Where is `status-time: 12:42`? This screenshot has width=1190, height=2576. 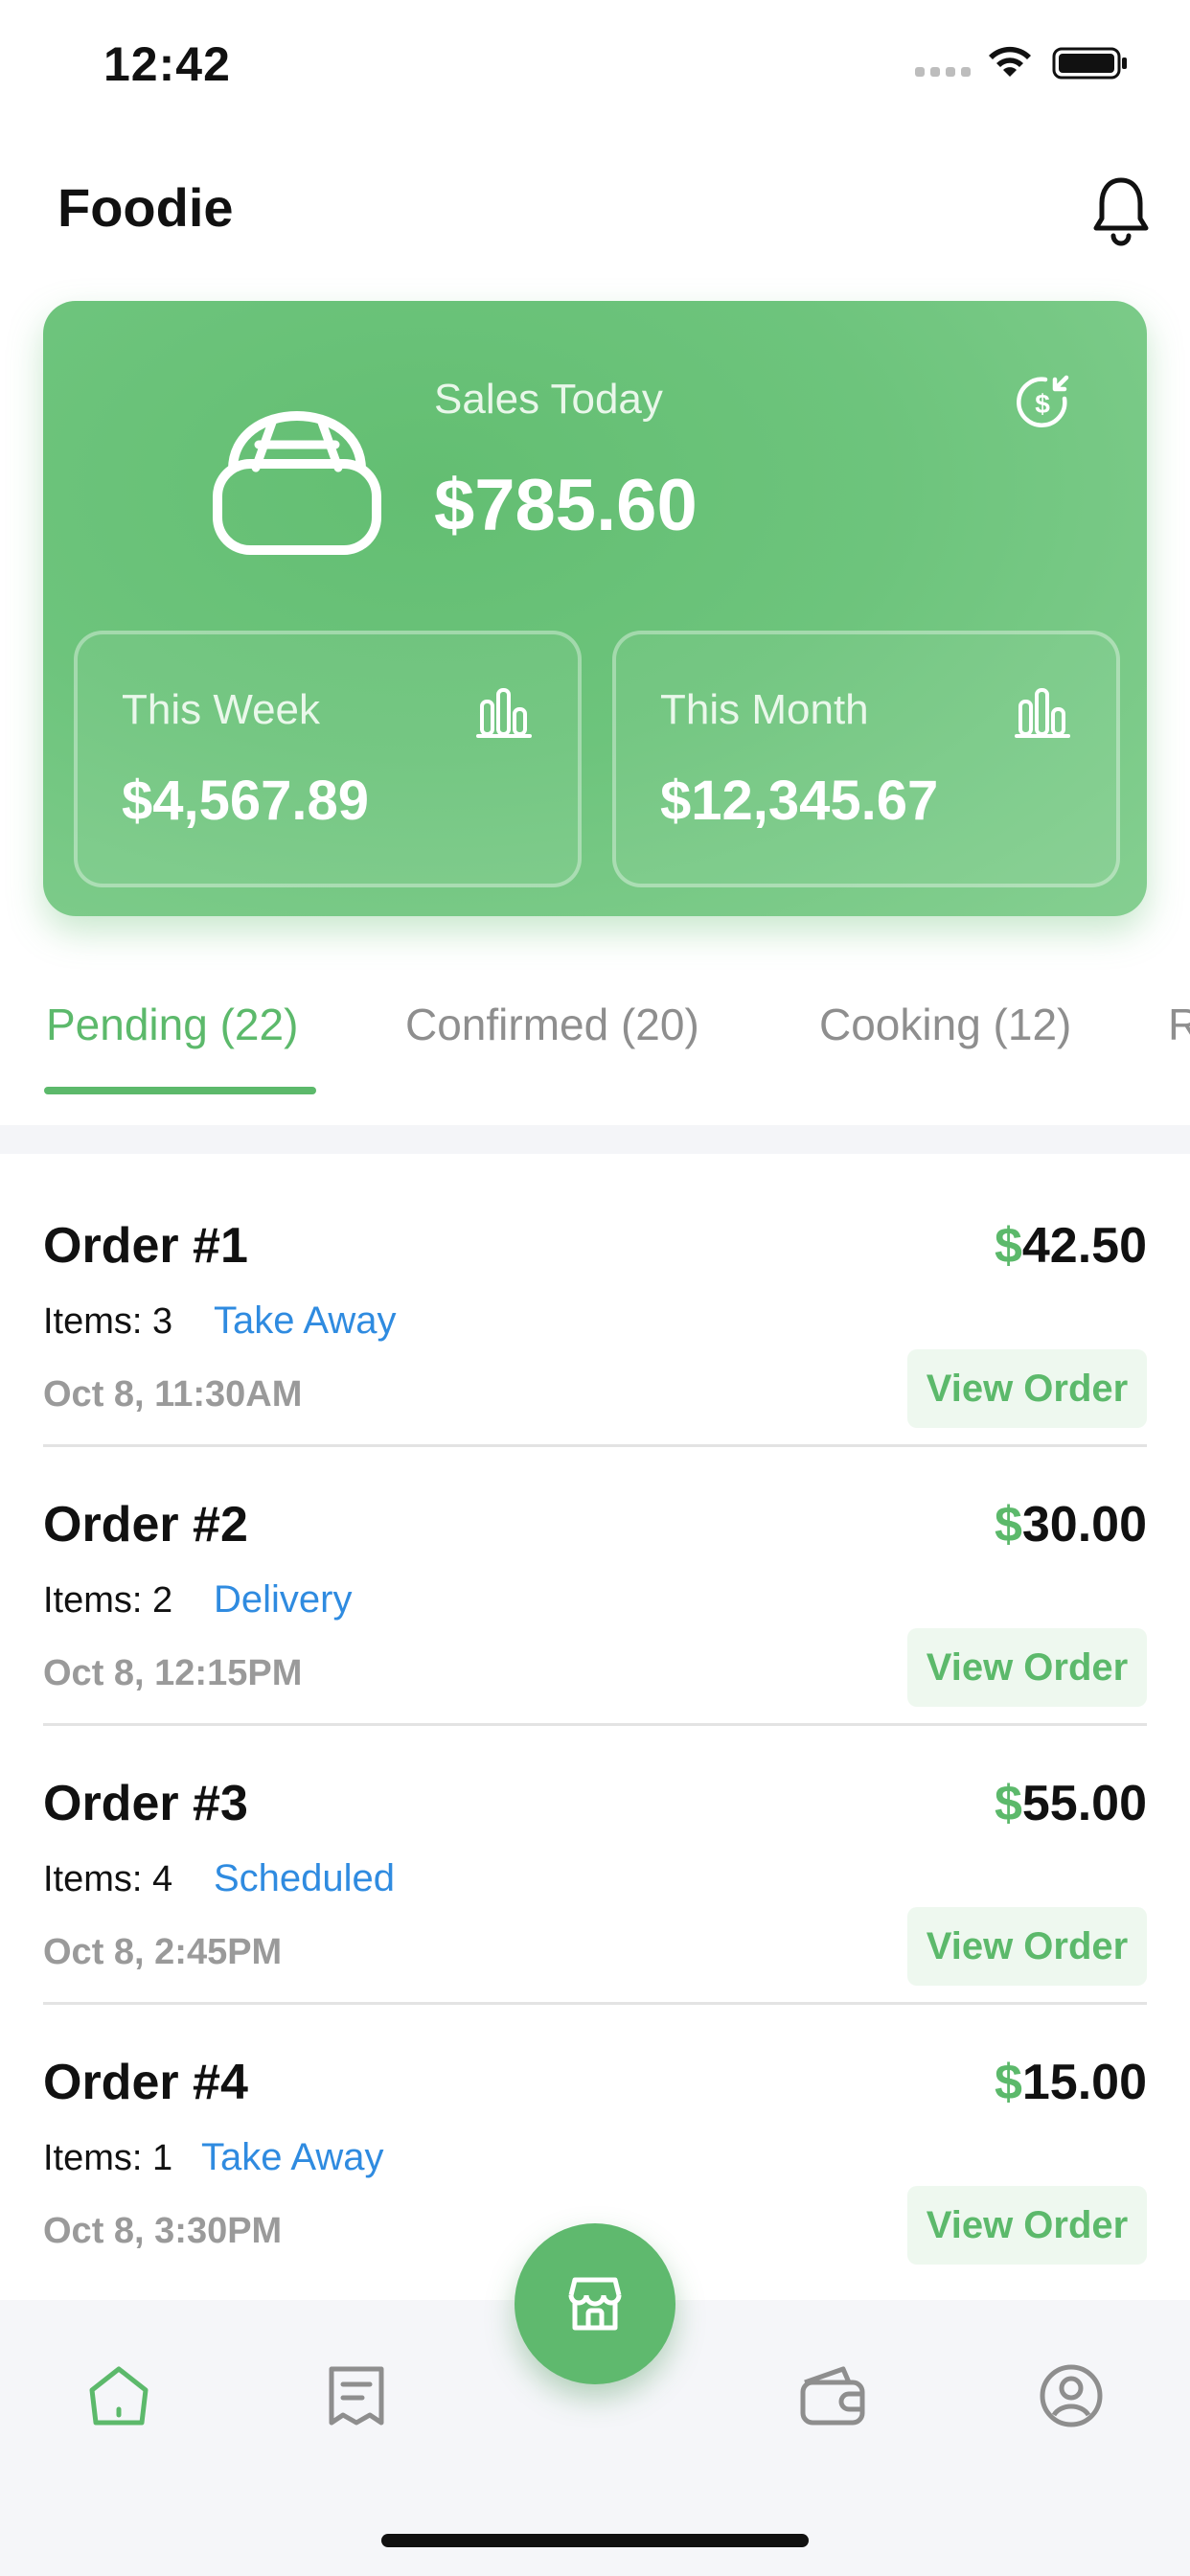 status-time: 12:42 is located at coordinates (167, 64).